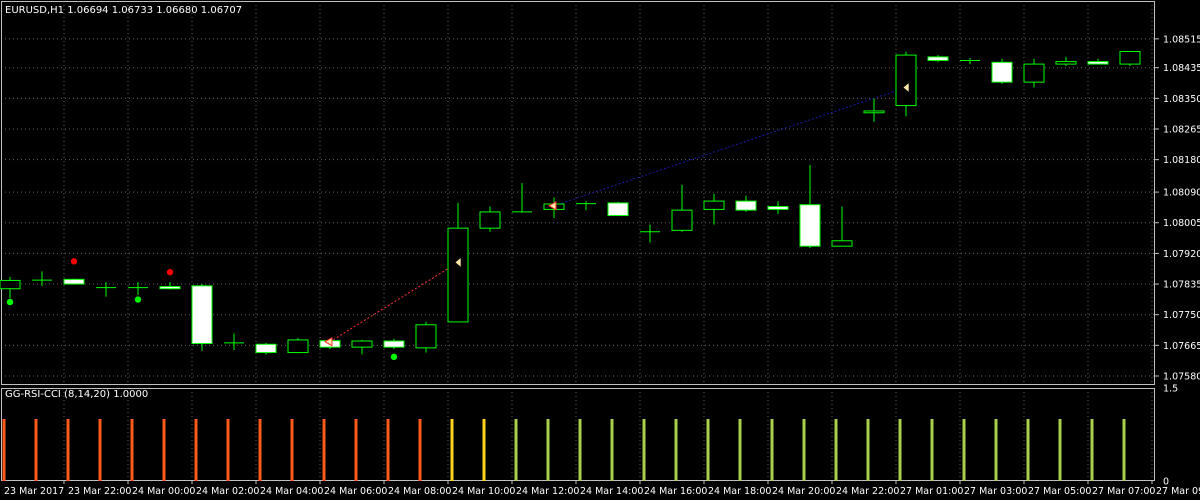  I want to click on price-tick-label: 1.07580, so click(1181, 376).